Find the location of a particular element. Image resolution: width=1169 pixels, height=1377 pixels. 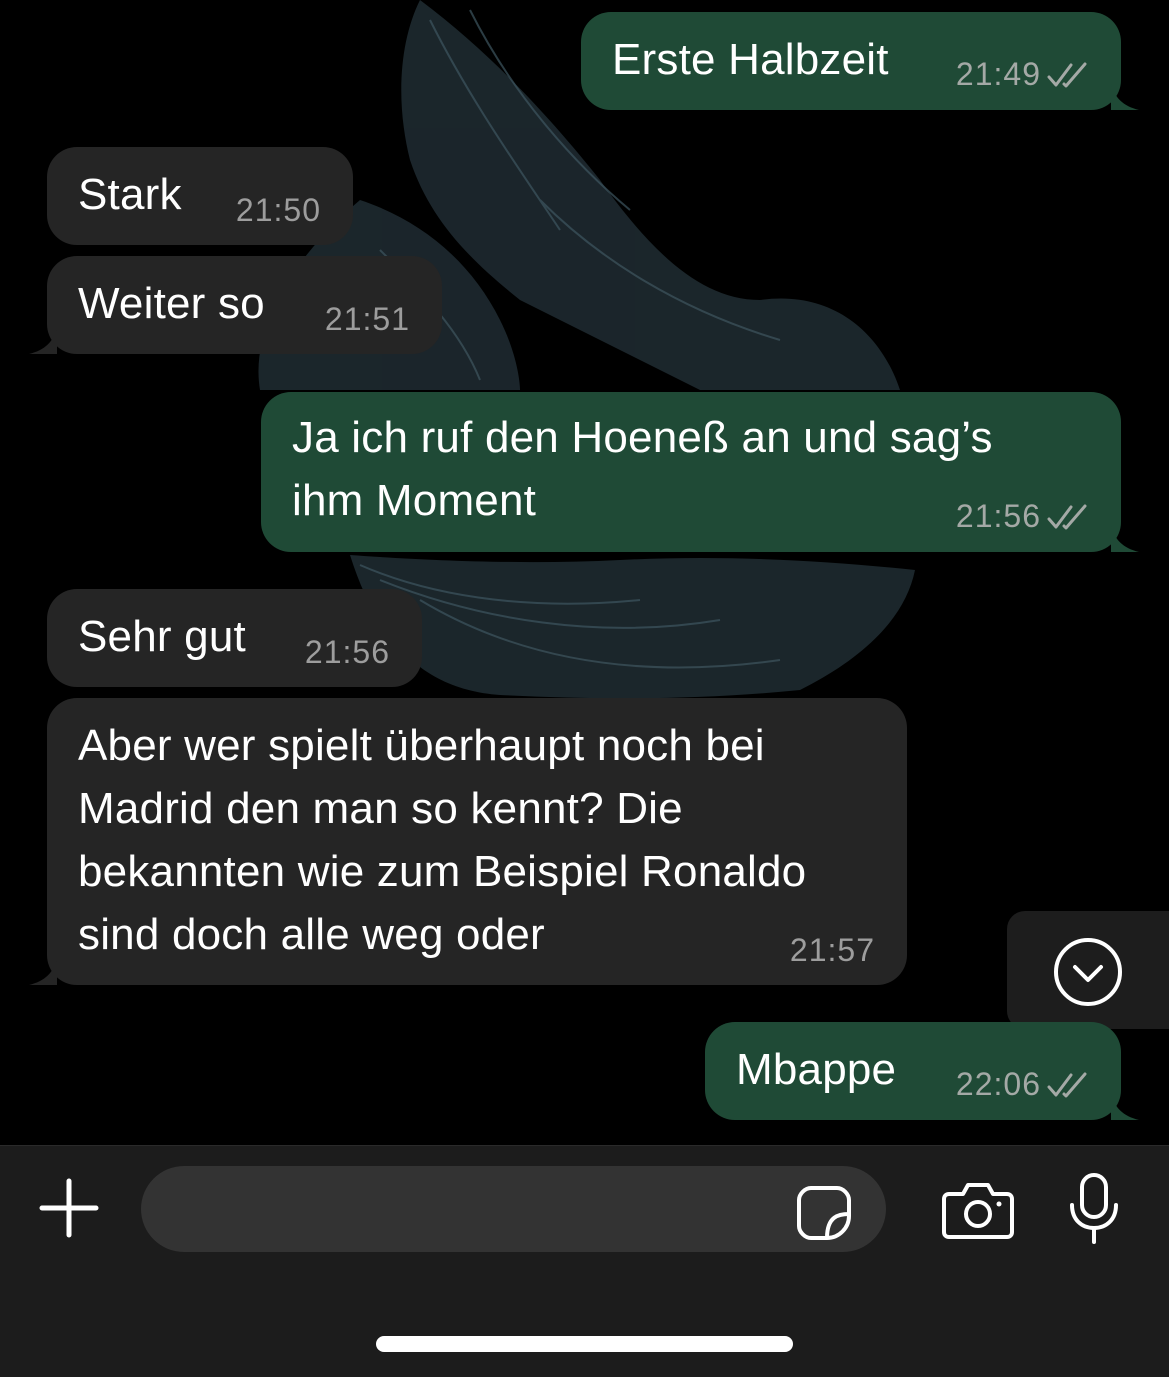

message-time: 21:57 is located at coordinates (832, 950).